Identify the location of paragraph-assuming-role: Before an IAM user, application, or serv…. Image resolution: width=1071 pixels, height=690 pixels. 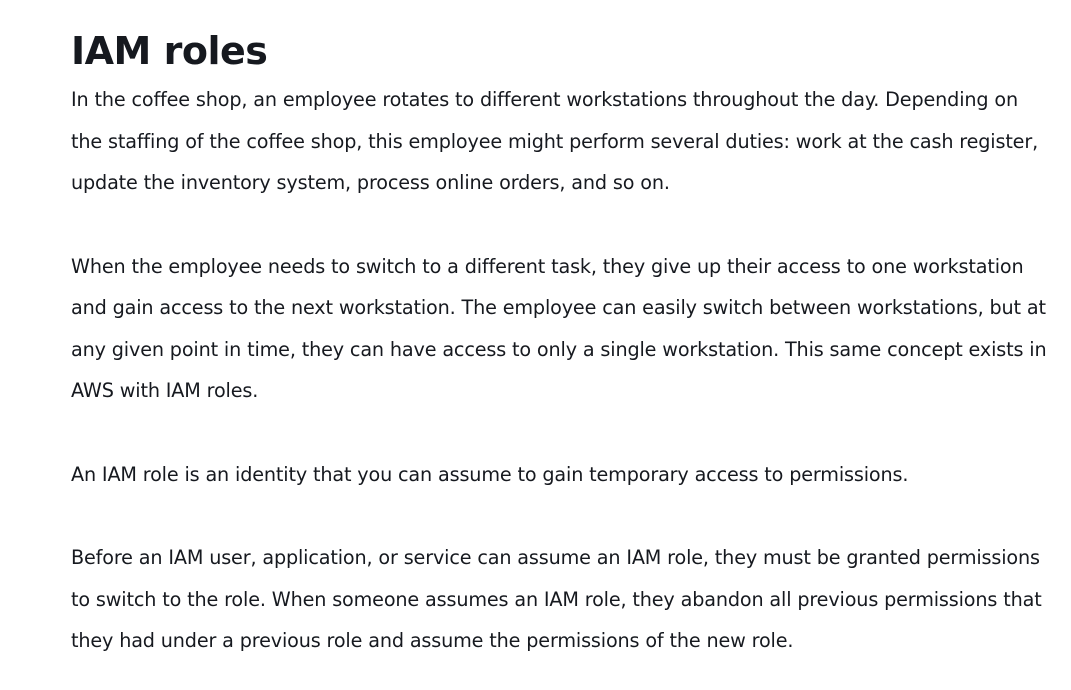
(556, 599).